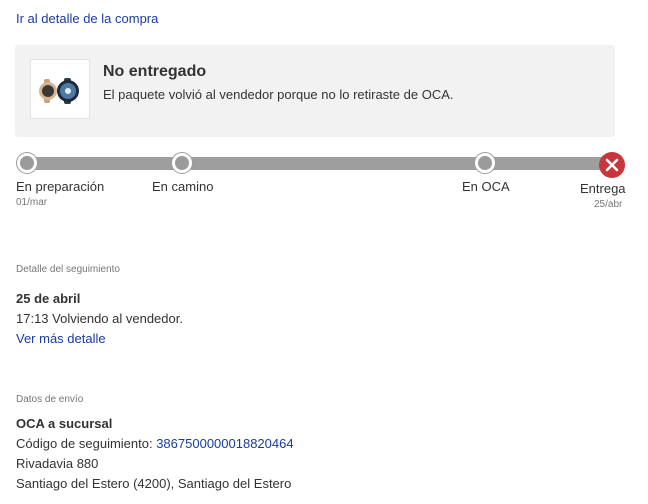 Image resolution: width=648 pixels, height=504 pixels. What do you see at coordinates (87, 18) in the screenshot?
I see `purchase-detail-link: Ir al detalle de la compra` at bounding box center [87, 18].